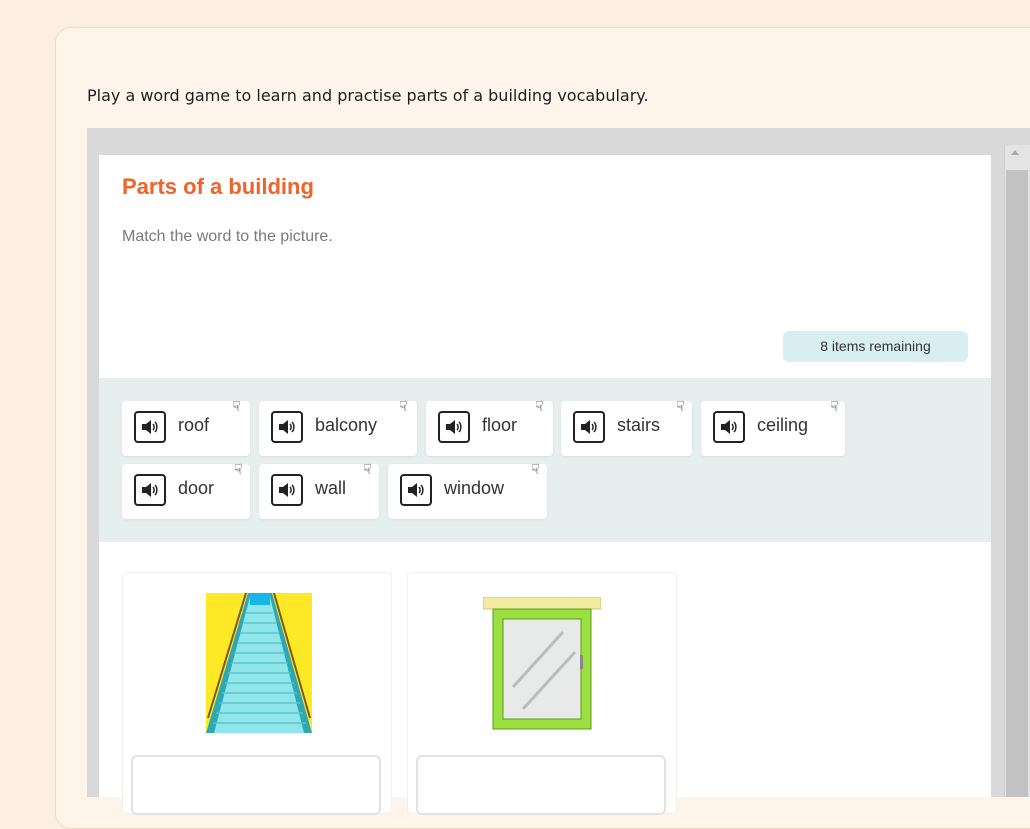 This screenshot has width=1030, height=829. Describe the element at coordinates (474, 488) in the screenshot. I see `word-label: window` at that location.